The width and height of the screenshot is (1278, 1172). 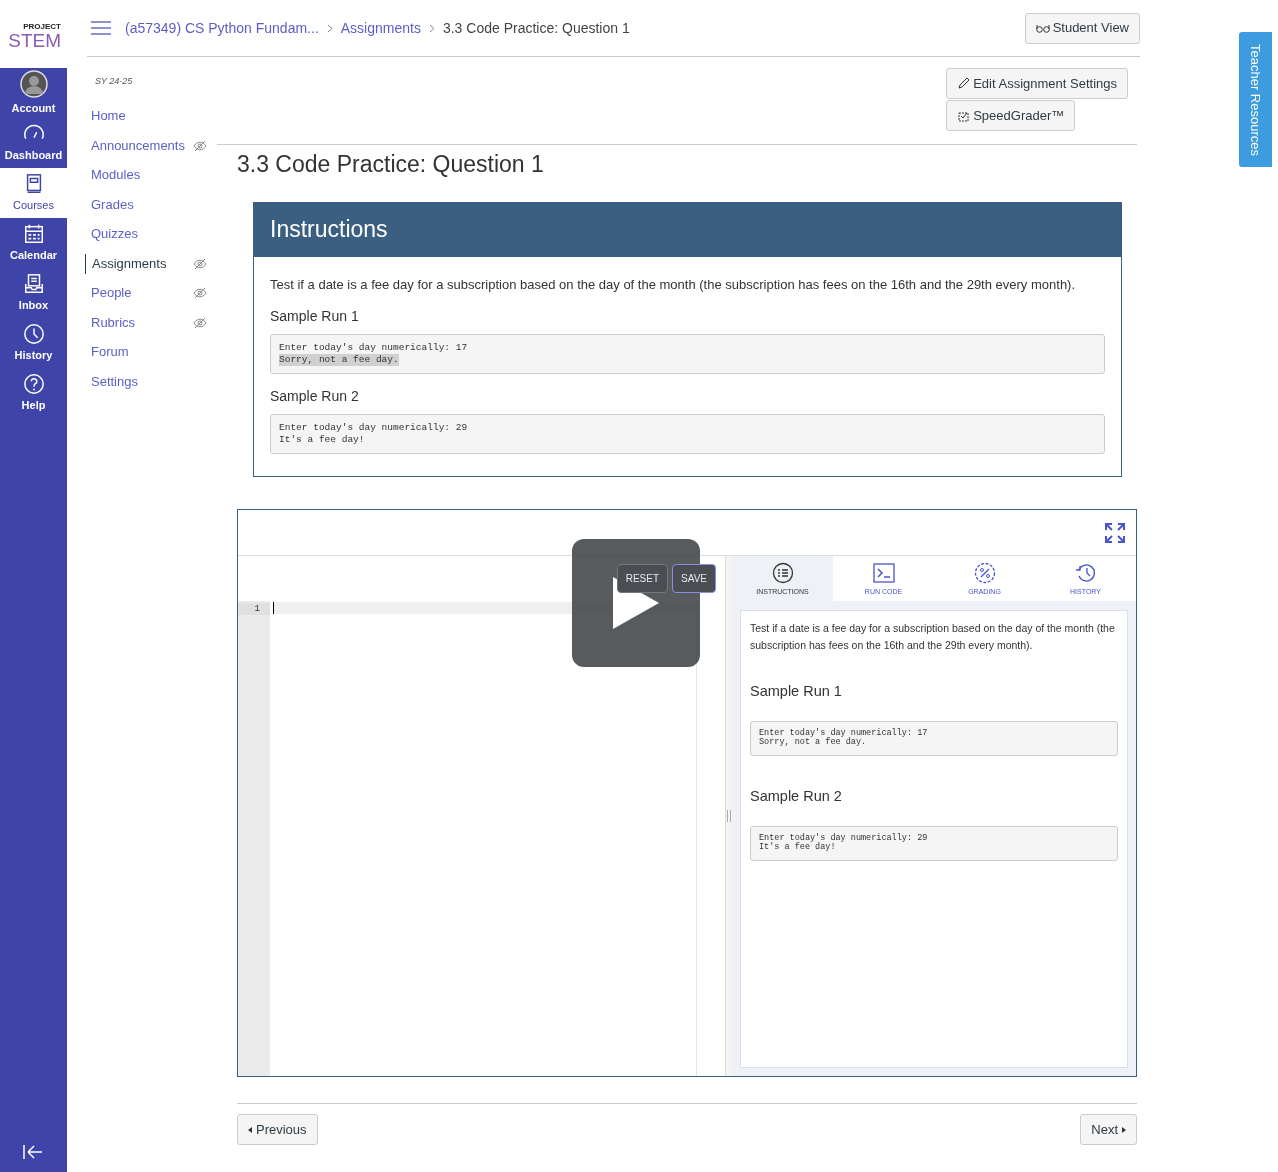 I want to click on course-nav-link: Announcements, so click(x=135, y=145).